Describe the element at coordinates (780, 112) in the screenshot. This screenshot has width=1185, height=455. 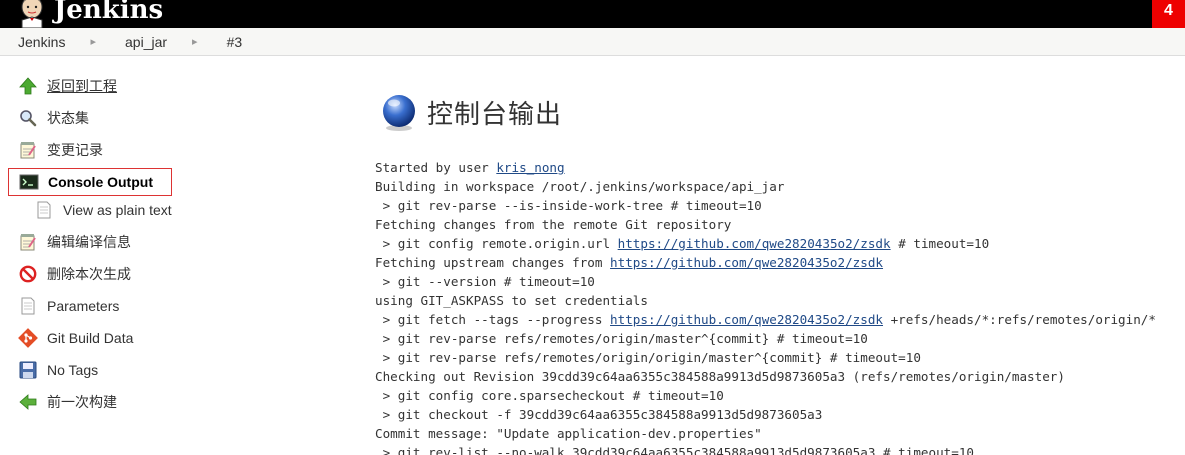
I see `page-header: 控制台输出` at that location.